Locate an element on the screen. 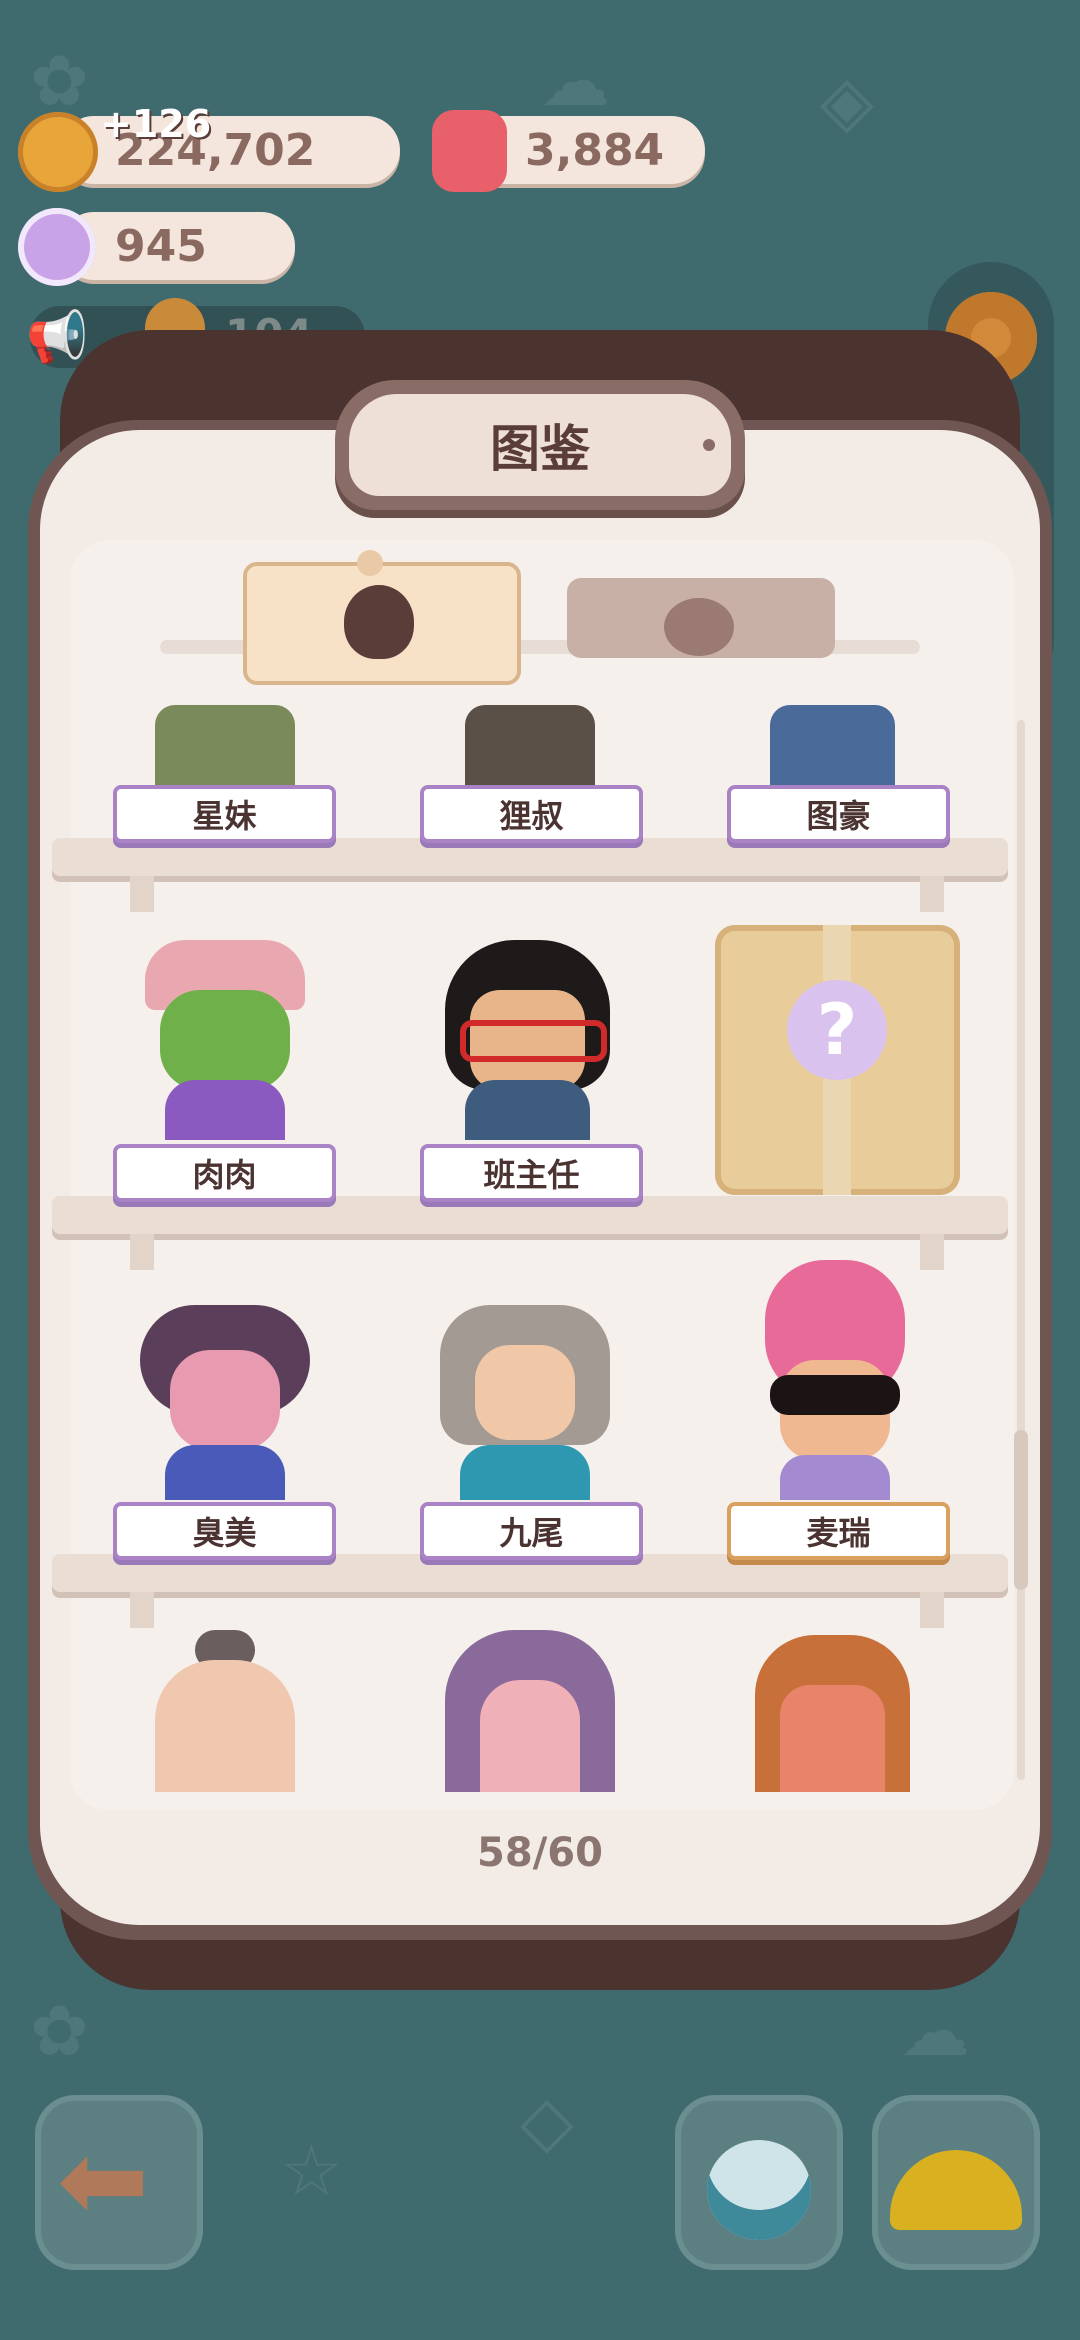 The image size is (1080, 2340). character-name-label: 星妹 is located at coordinates (224, 814).